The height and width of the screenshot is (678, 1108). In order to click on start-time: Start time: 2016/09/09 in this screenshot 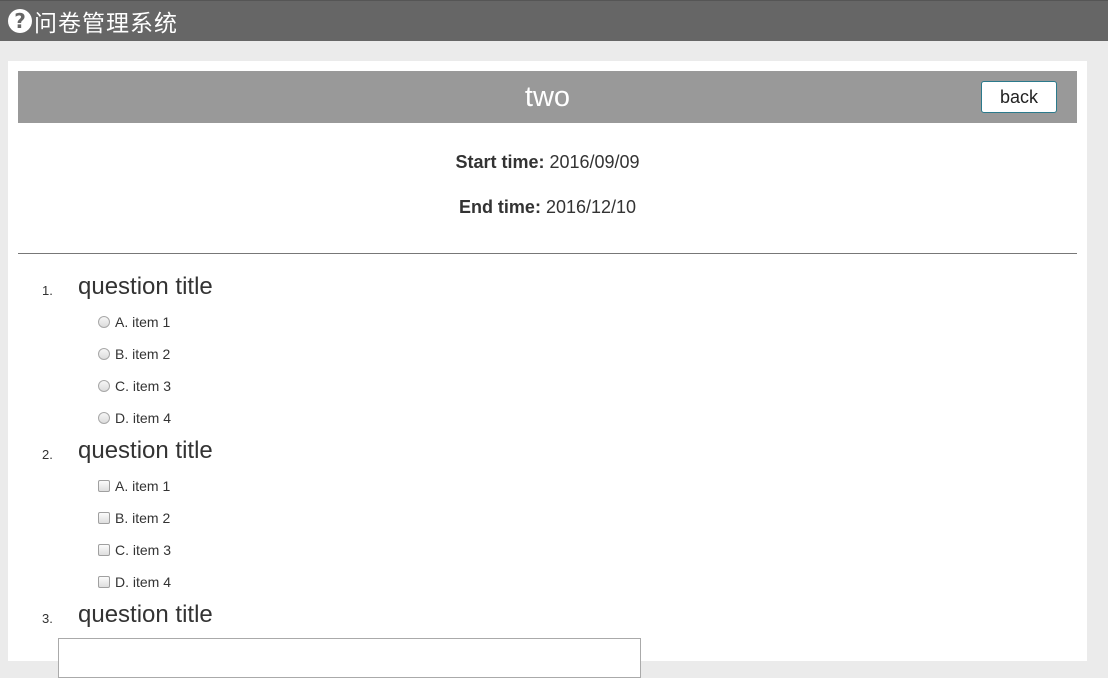, I will do `click(547, 162)`.